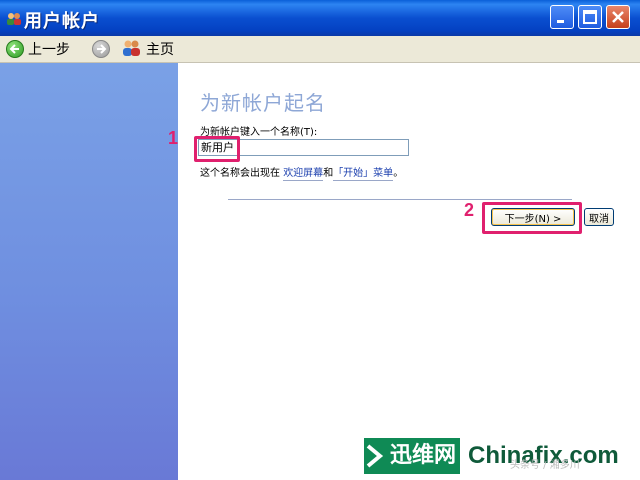 Image resolution: width=640 pixels, height=480 pixels. What do you see at coordinates (400, 199) in the screenshot?
I see `separator-line` at bounding box center [400, 199].